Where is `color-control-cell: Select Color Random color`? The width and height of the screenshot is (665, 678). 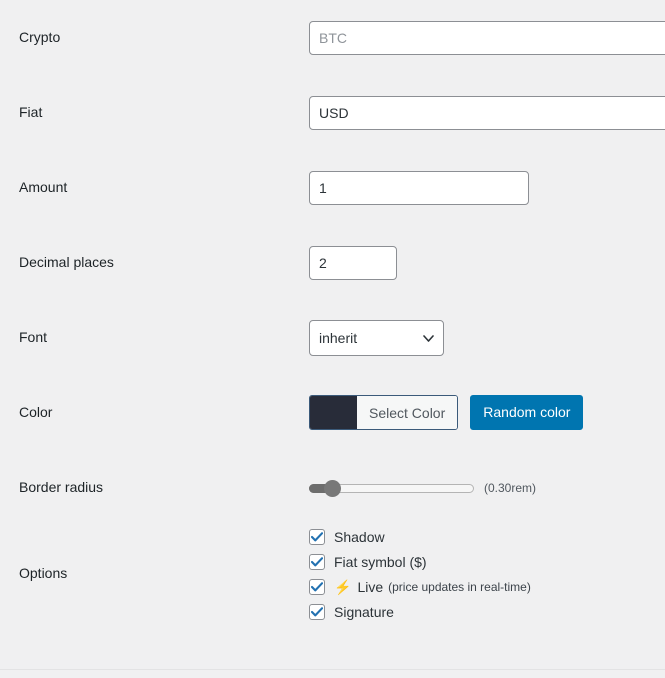 color-control-cell: Select Color Random color is located at coordinates (487, 412).